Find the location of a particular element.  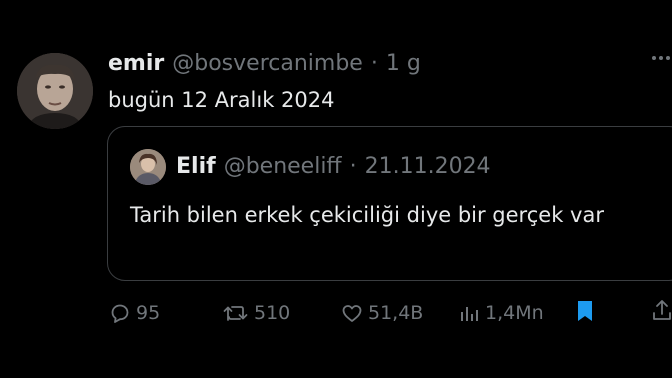

views-button: 1,4Mn is located at coordinates (500, 313).